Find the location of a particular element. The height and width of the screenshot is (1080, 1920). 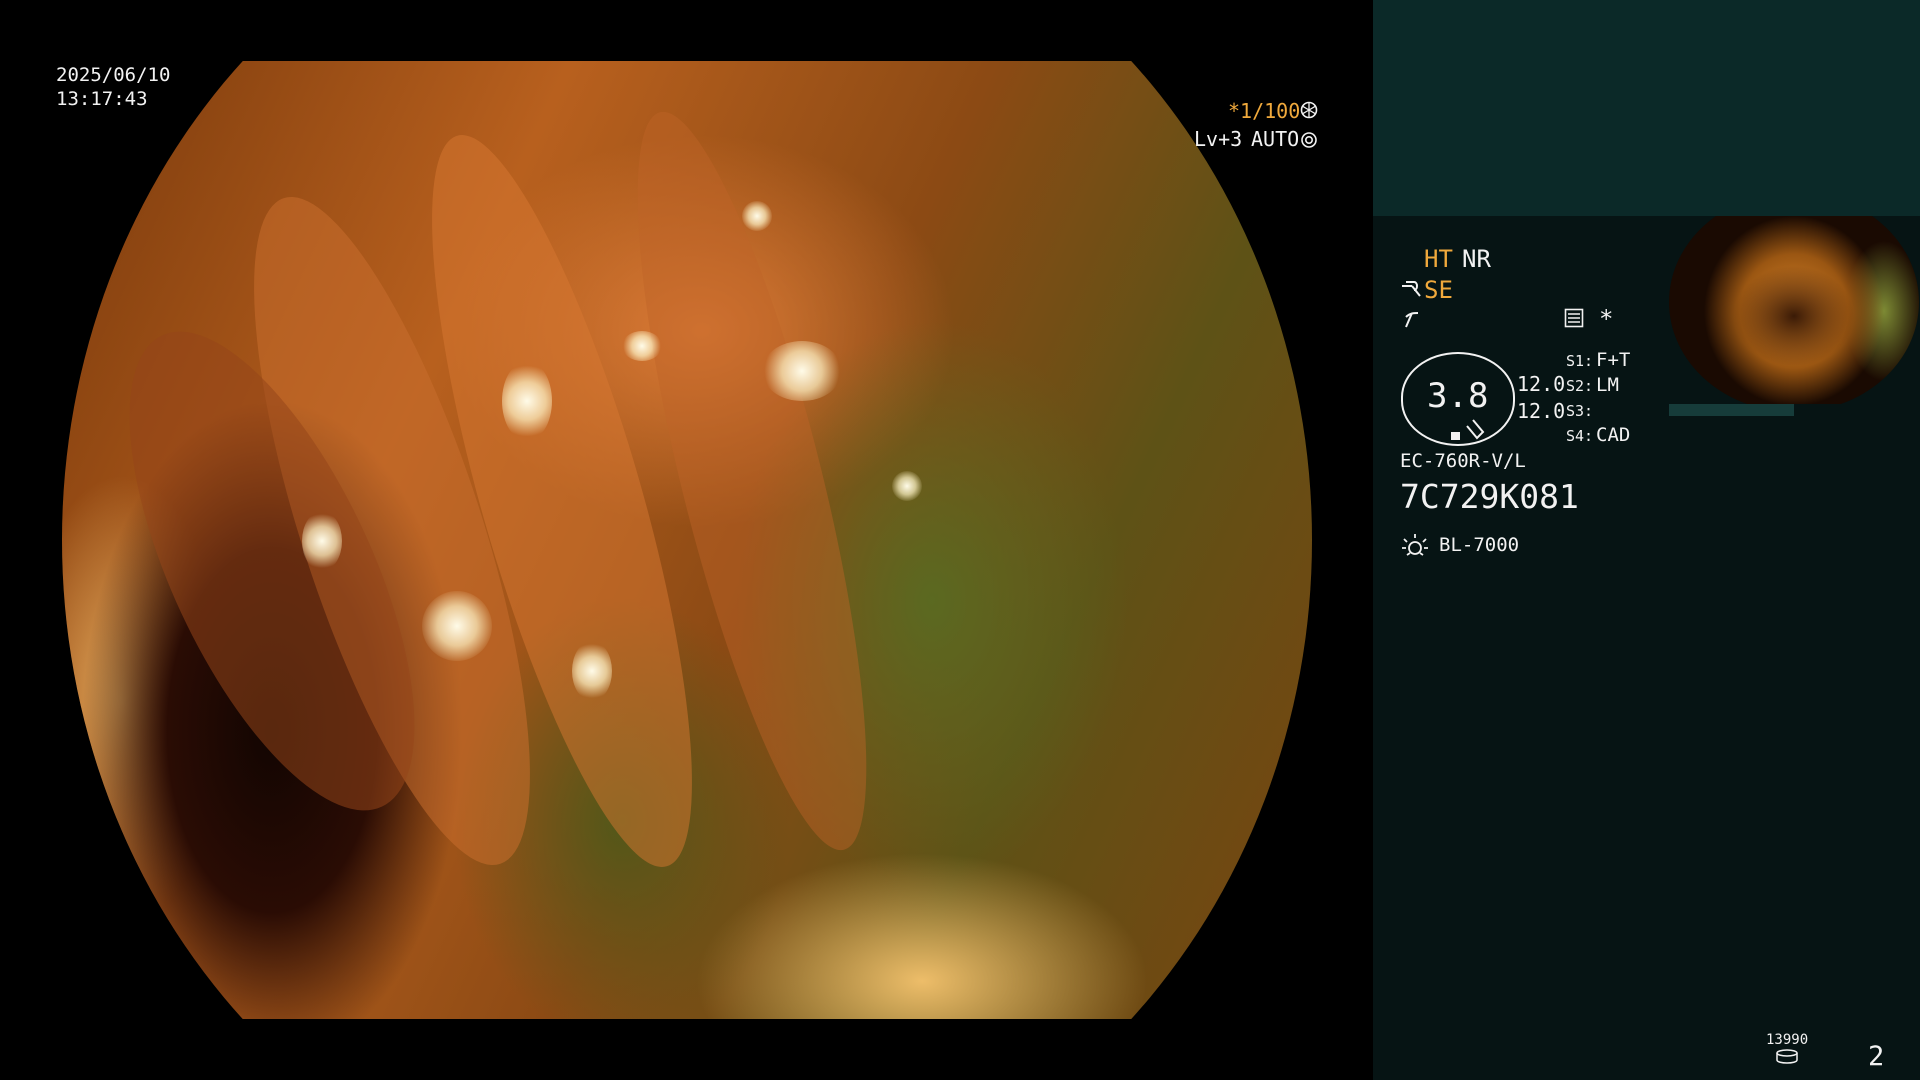

ht-label: HT is located at coordinates (1438, 259).